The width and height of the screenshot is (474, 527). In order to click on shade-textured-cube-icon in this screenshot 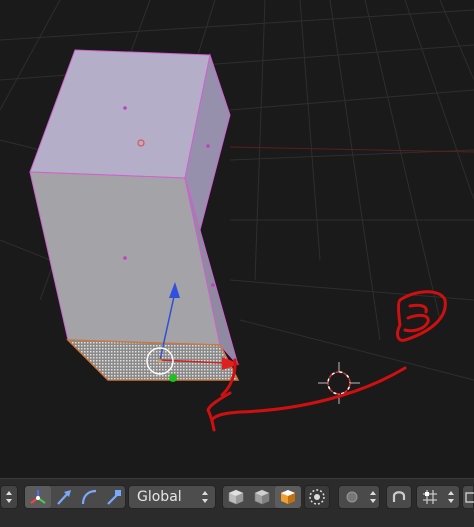, I will do `click(262, 497)`.